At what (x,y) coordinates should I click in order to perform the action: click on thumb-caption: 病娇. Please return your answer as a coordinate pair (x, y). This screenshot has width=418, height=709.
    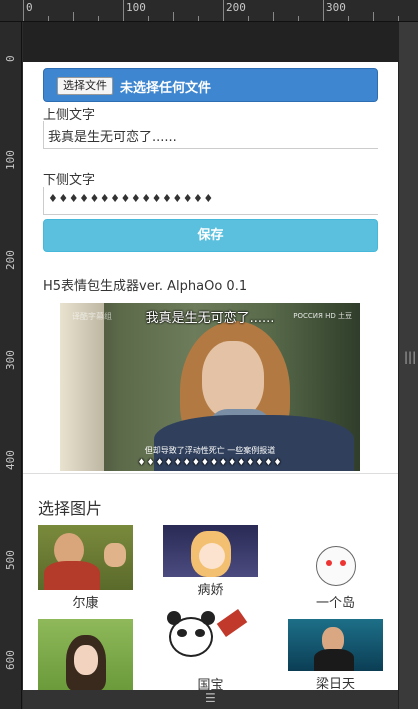
    Looking at the image, I should click on (210, 590).